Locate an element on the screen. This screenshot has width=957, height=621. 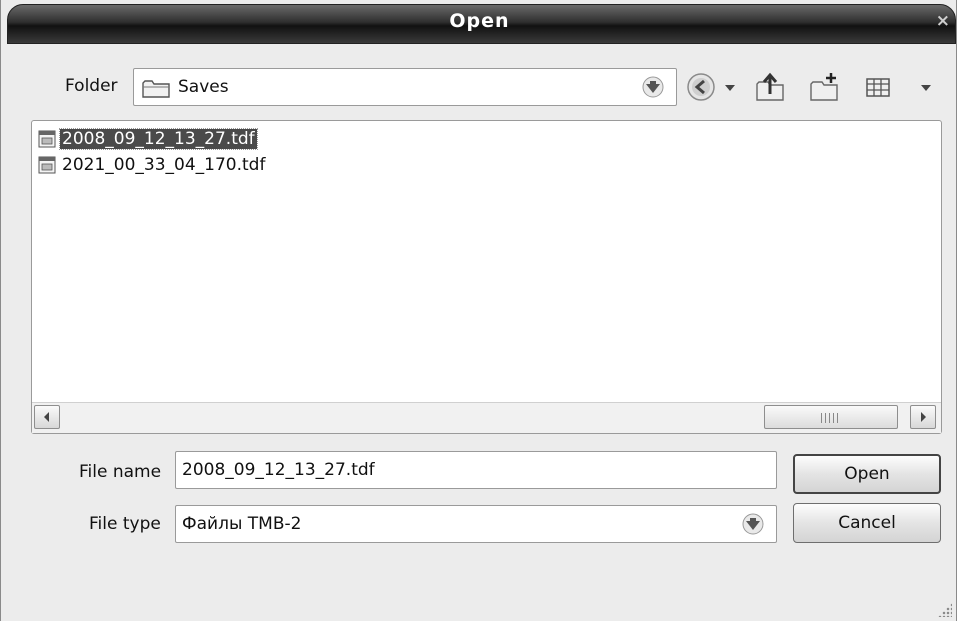
file-name-field: 2008_09_12_13_27.tdf is located at coordinates (476, 470).